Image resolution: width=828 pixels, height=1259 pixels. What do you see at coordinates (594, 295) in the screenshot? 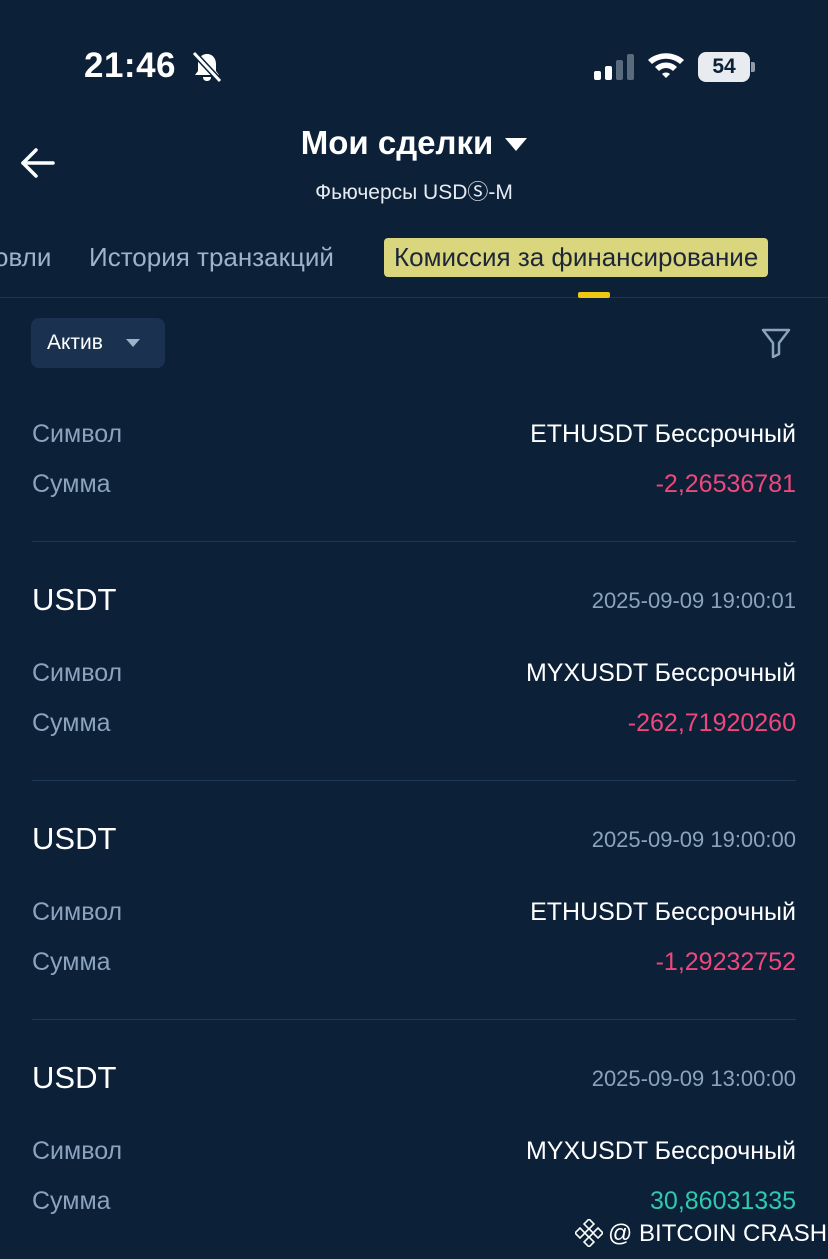
I see `active-tab-indicator` at bounding box center [594, 295].